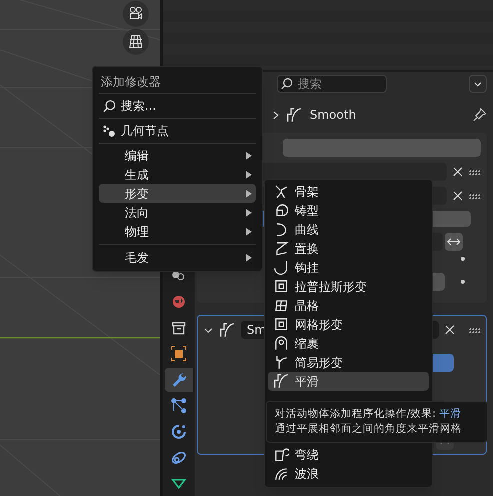 The image size is (493, 496). Describe the element at coordinates (177, 231) in the screenshot. I see `category-menu-item: 物理` at that location.